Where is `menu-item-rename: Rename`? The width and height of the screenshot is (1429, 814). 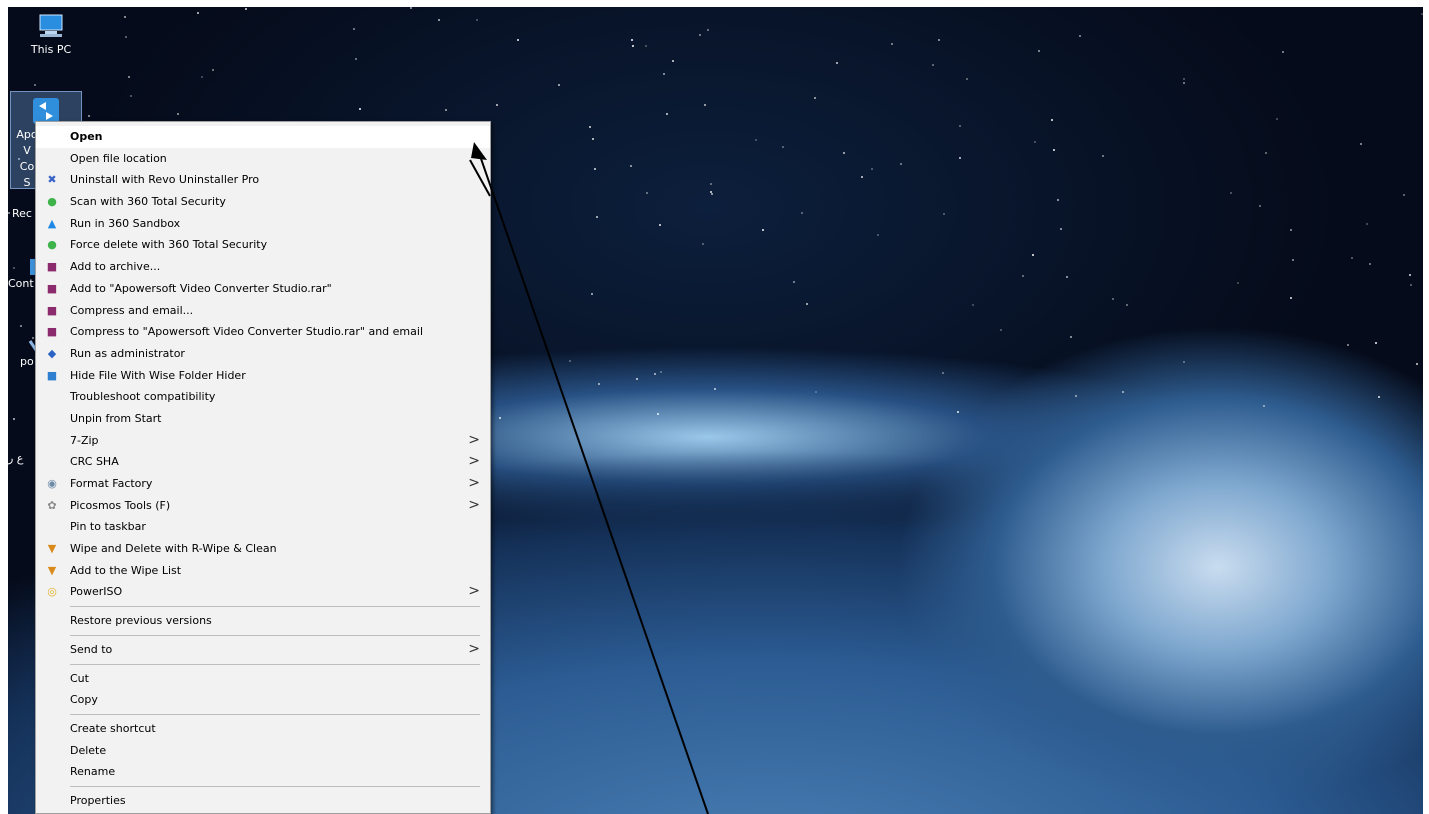
menu-item-rename: Rename is located at coordinates (263, 772).